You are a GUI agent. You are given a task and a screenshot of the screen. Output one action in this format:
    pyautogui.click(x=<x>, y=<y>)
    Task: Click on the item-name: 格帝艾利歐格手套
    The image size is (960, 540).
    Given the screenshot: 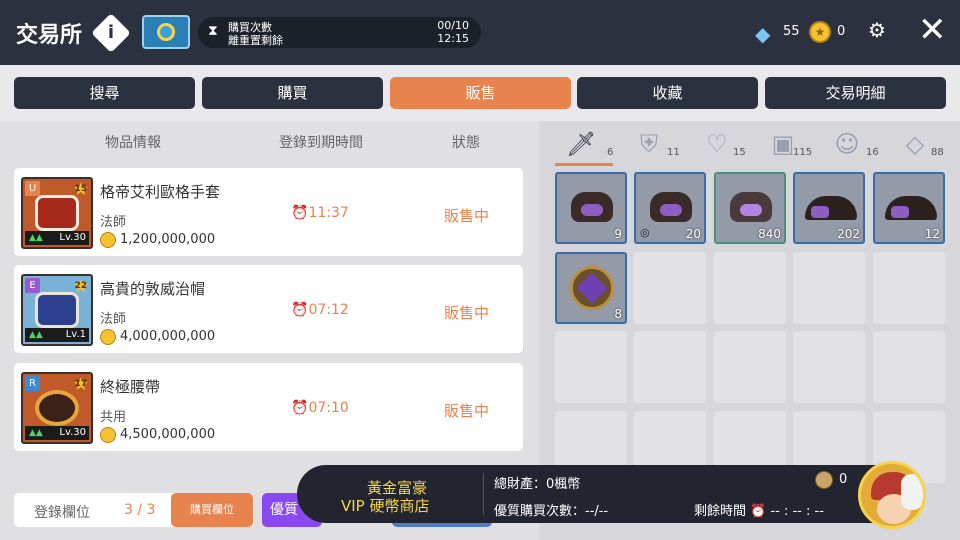 What is the action you would take?
    pyautogui.click(x=160, y=192)
    